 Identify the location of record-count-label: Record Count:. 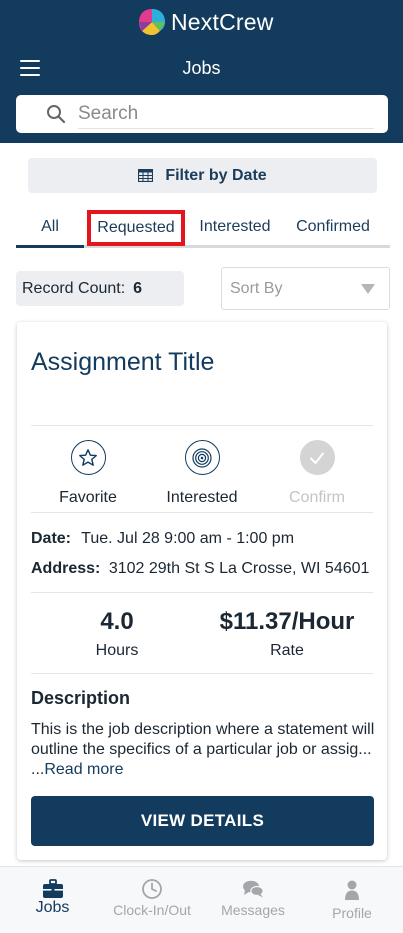
(74, 288).